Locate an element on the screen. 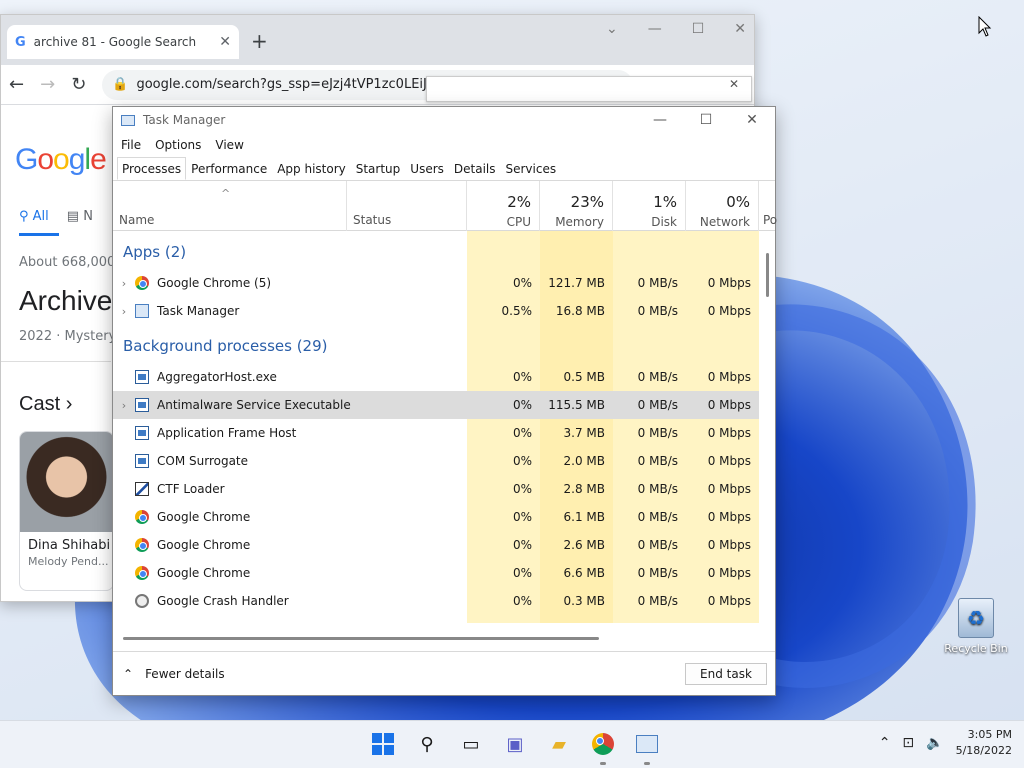 The width and height of the screenshot is (1024, 768). task-view-icon: ▭ is located at coordinates (471, 744).